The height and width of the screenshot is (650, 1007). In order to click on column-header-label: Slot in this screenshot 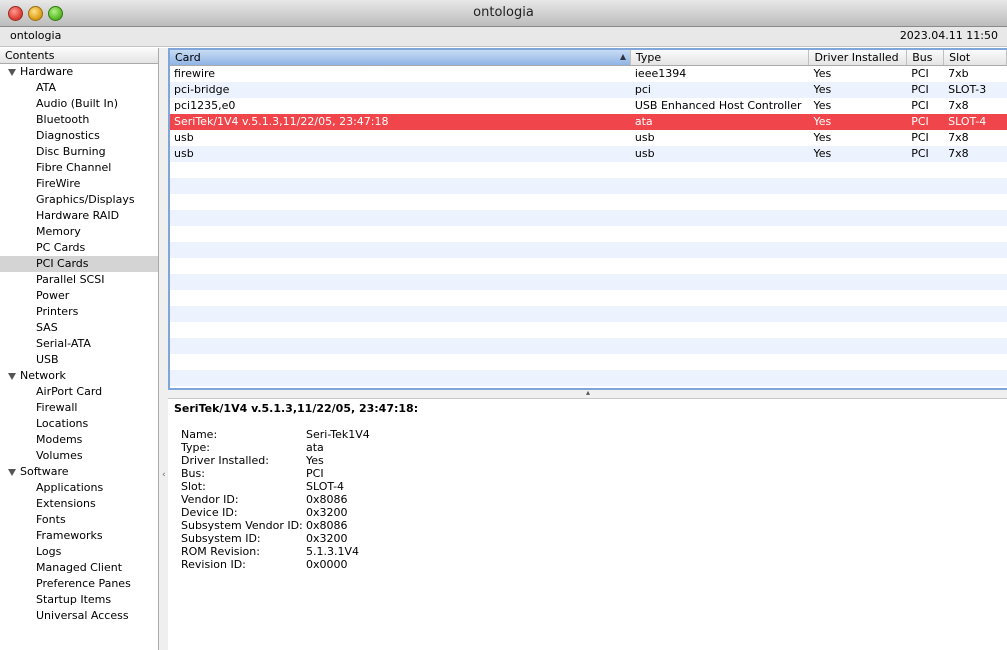, I will do `click(960, 57)`.